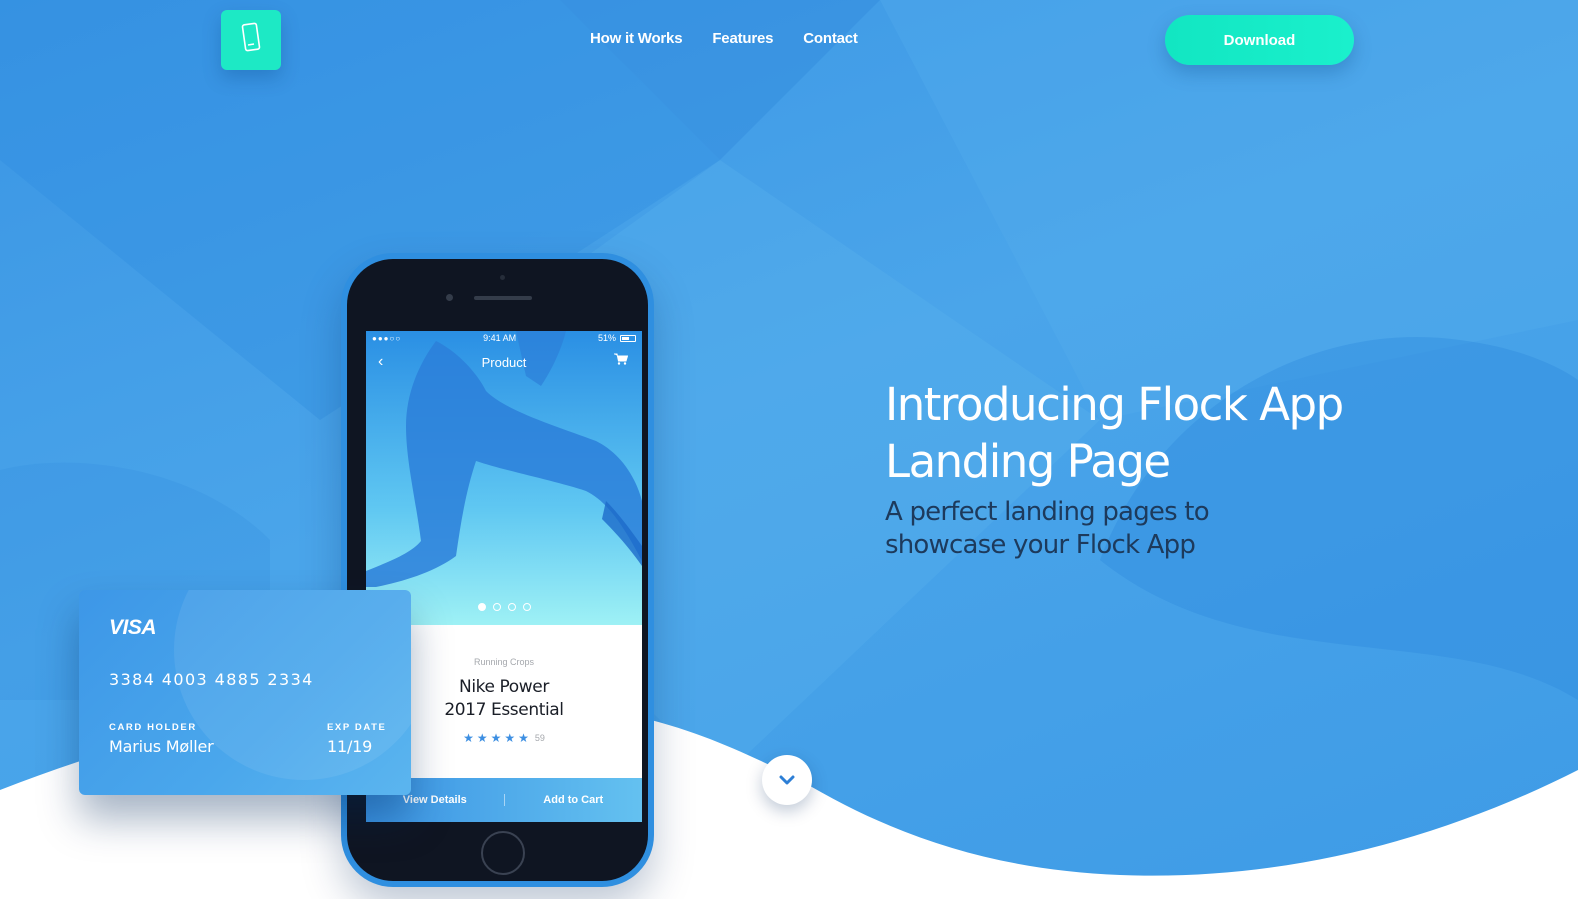  I want to click on exp-date-value: 11/19, so click(350, 746).